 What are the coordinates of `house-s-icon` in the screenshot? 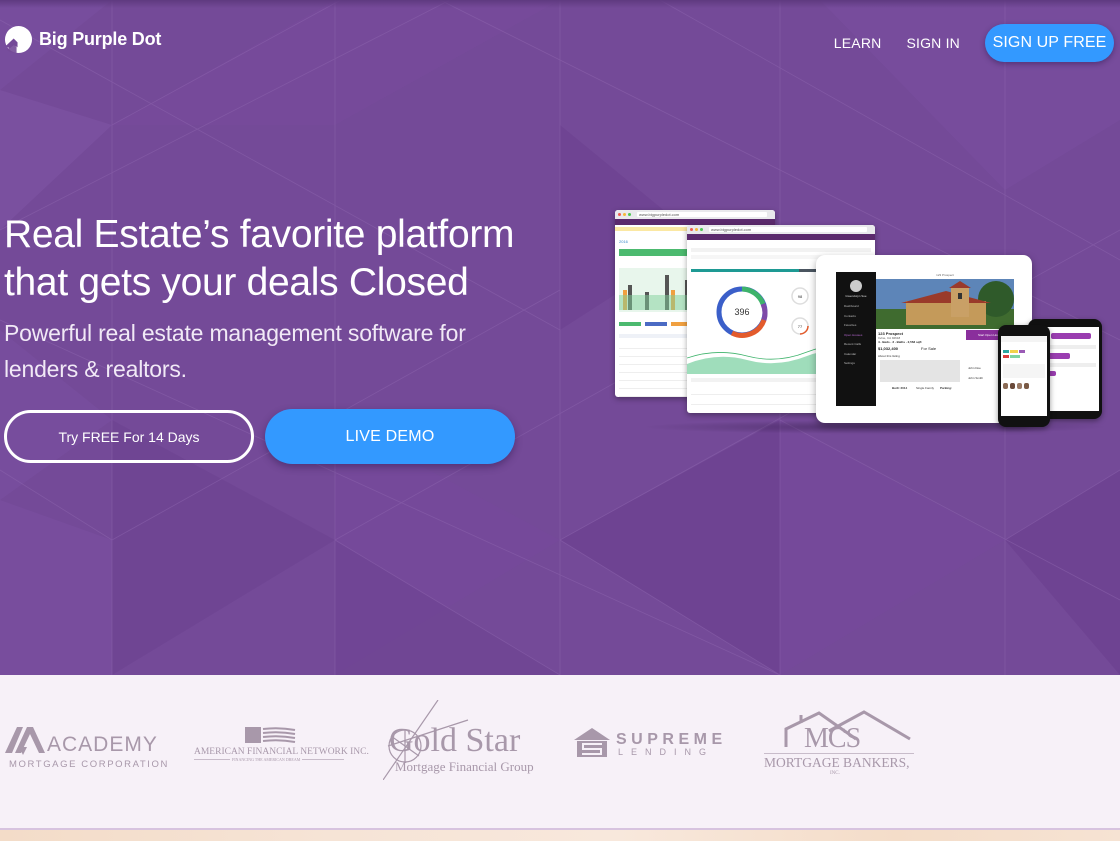 It's located at (592, 742).